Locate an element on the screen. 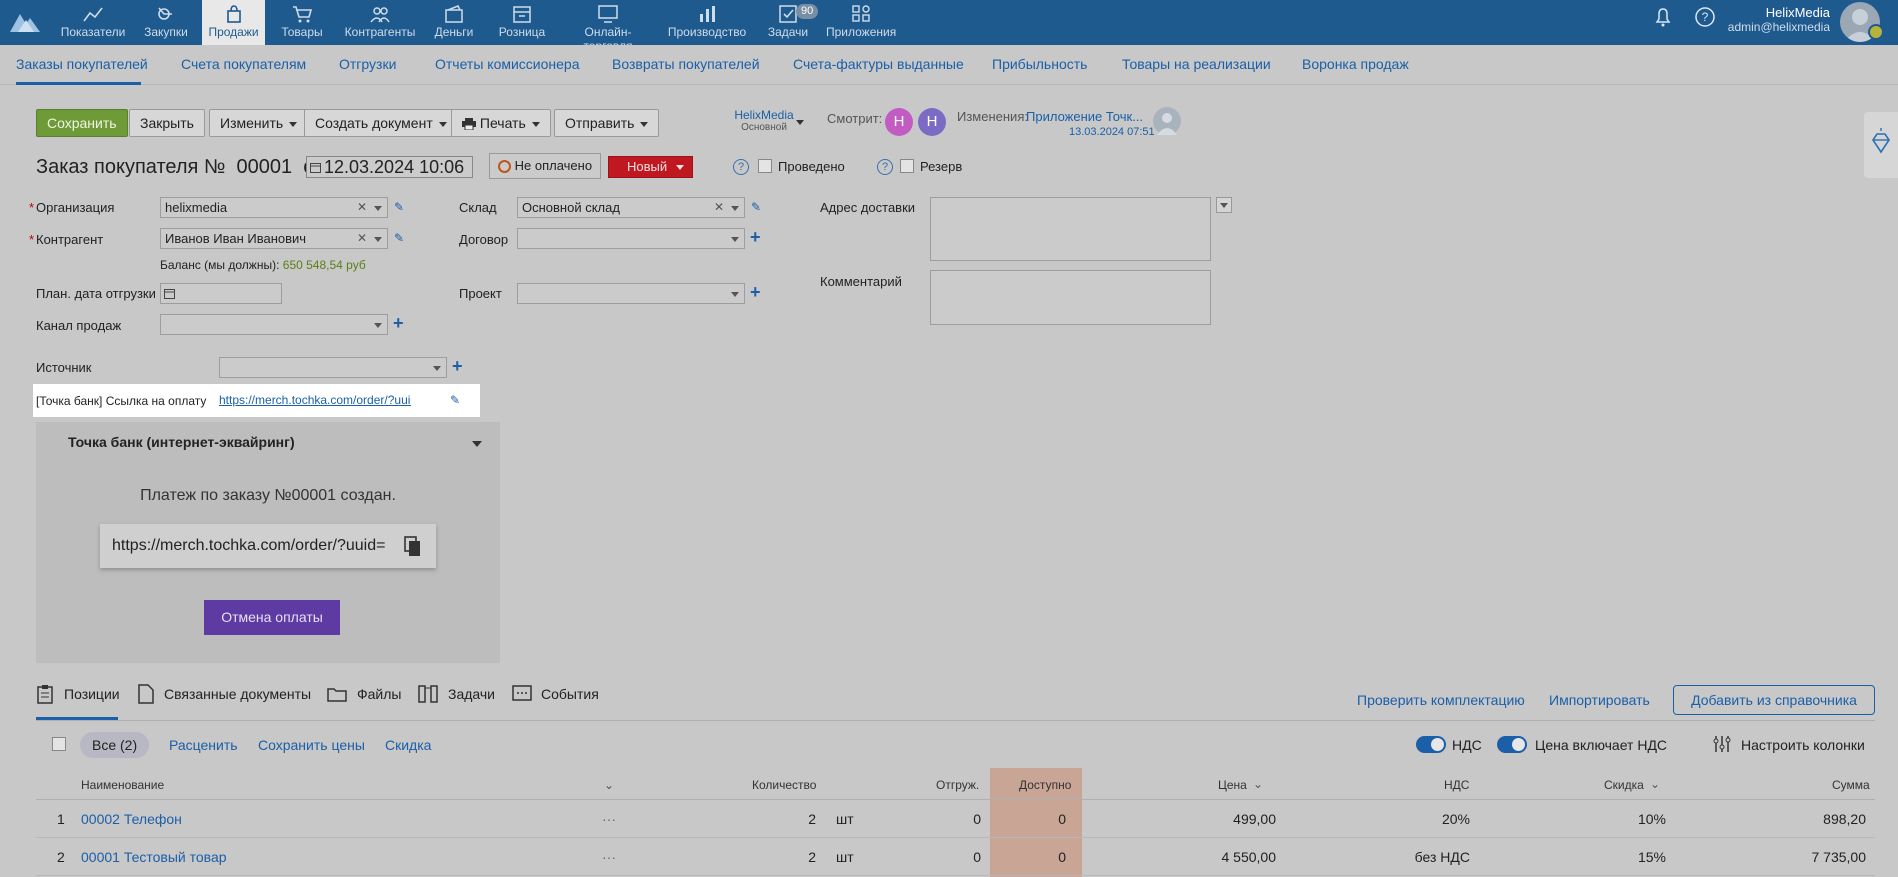 The image size is (1898, 877). nav-money: Деньги is located at coordinates (454, 22).